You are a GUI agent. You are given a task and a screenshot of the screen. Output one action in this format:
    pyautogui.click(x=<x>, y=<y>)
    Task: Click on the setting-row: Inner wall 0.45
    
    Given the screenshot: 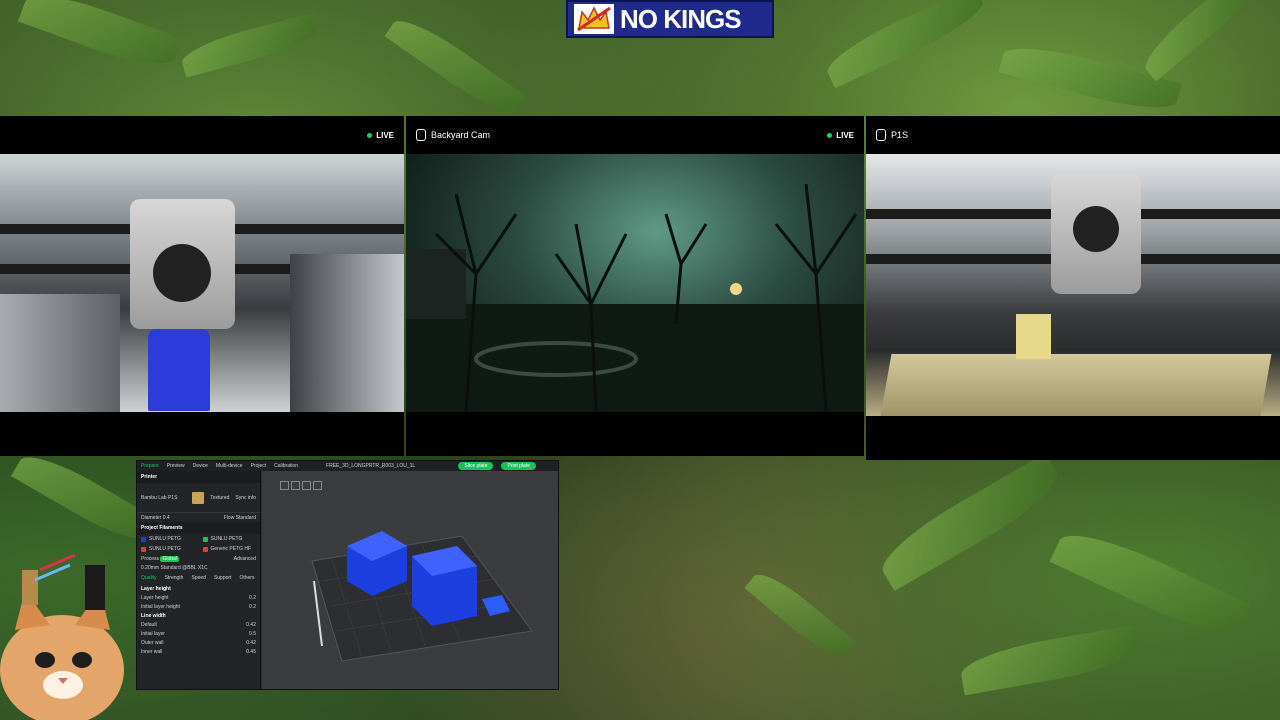 What is the action you would take?
    pyautogui.click(x=198, y=651)
    